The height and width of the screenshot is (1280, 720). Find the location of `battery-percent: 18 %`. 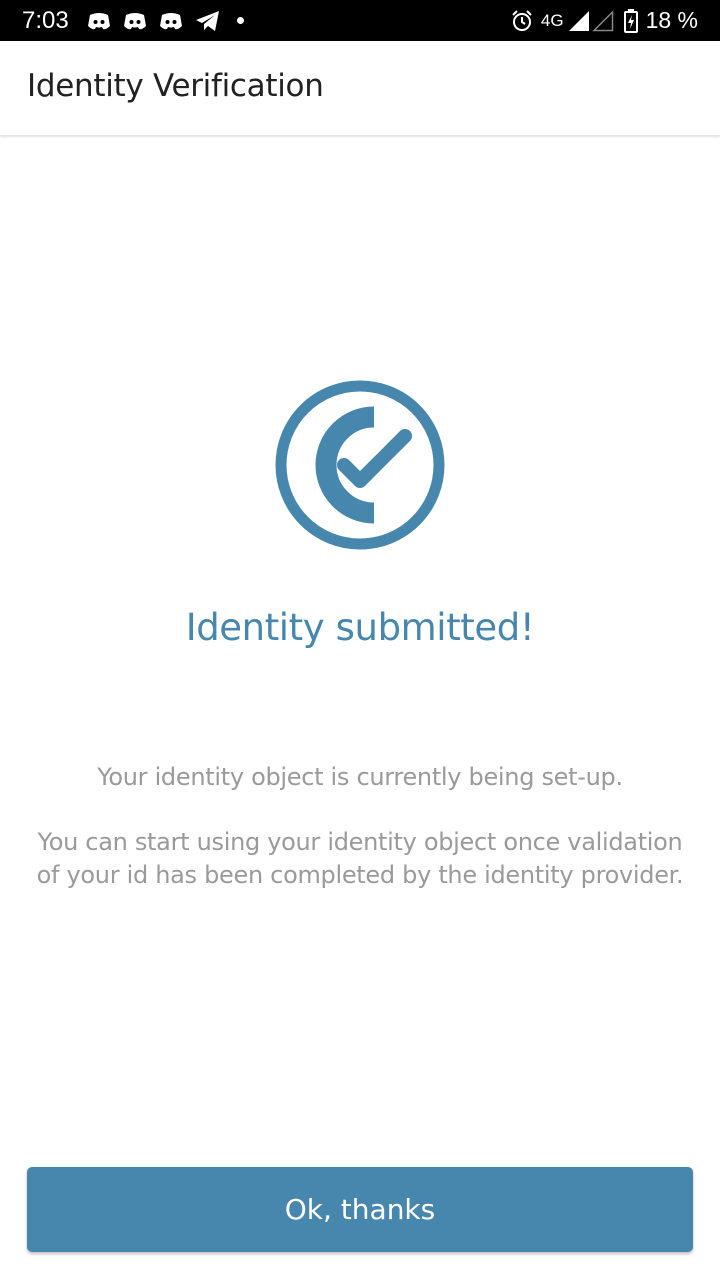

battery-percent: 18 % is located at coordinates (671, 20).